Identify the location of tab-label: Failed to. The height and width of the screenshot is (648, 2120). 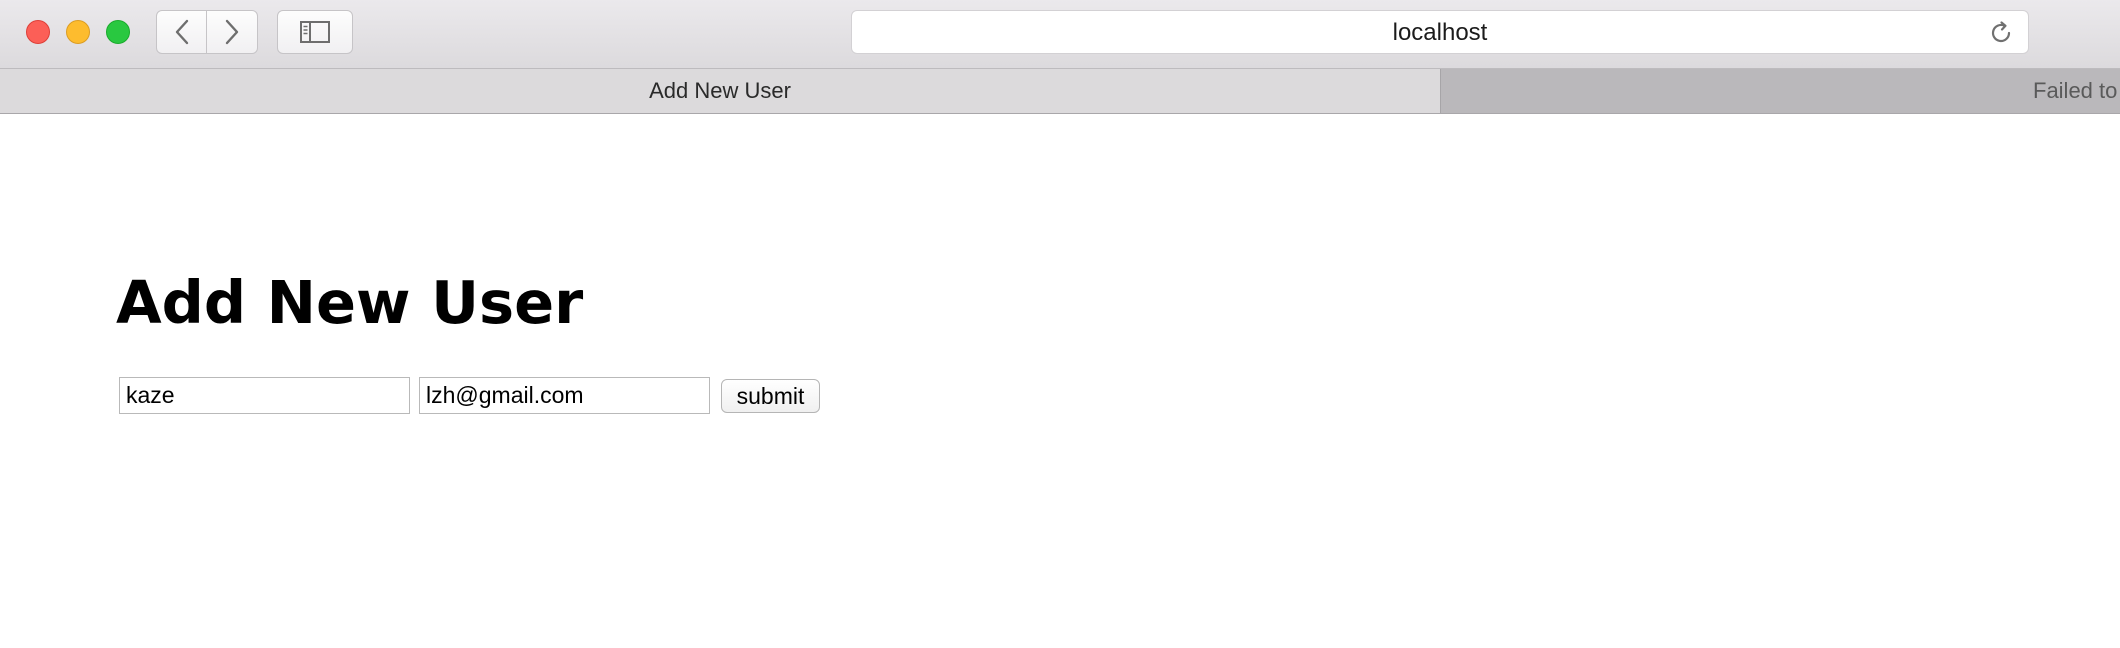
(2075, 90).